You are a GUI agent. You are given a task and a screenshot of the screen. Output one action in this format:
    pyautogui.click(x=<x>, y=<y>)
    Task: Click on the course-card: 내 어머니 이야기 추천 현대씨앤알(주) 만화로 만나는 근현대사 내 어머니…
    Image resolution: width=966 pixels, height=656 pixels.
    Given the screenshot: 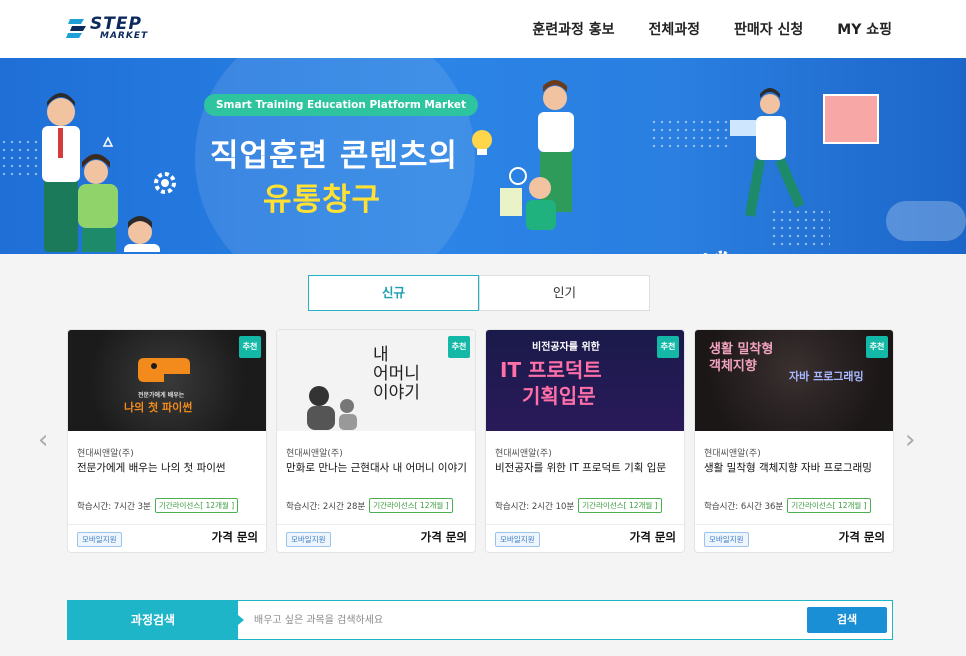 What is the action you would take?
    pyautogui.click(x=376, y=441)
    